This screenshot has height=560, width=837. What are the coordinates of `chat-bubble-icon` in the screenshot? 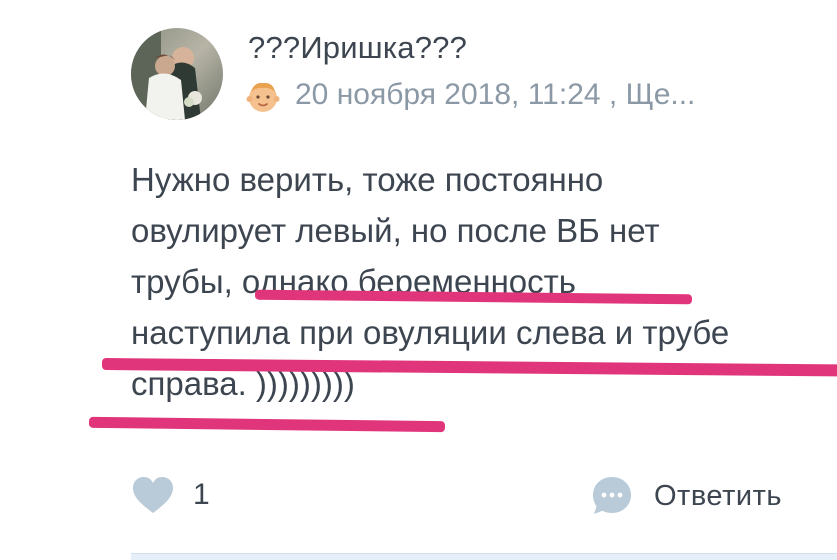 It's located at (612, 495).